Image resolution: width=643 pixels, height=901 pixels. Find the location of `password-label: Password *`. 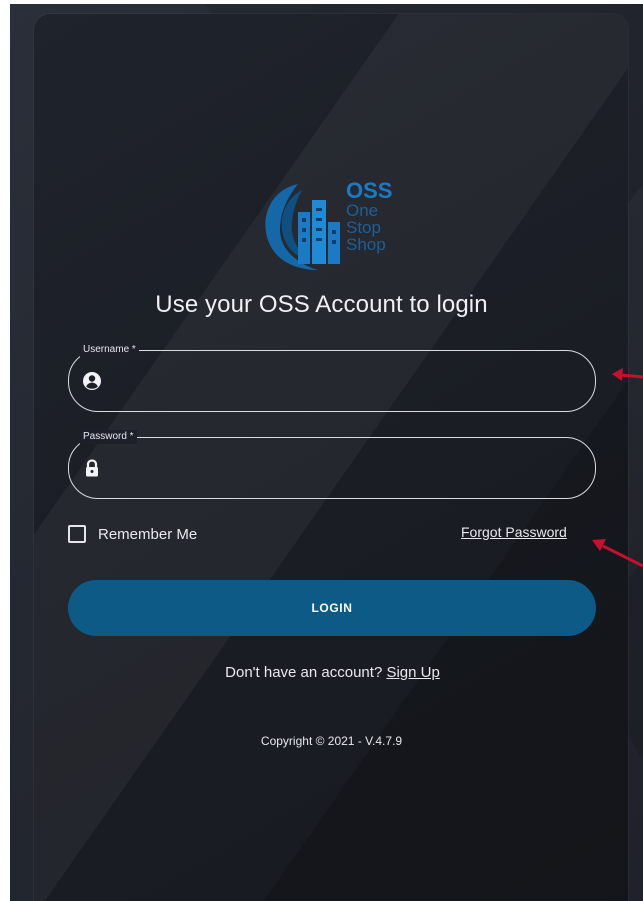

password-label: Password * is located at coordinates (108, 437).